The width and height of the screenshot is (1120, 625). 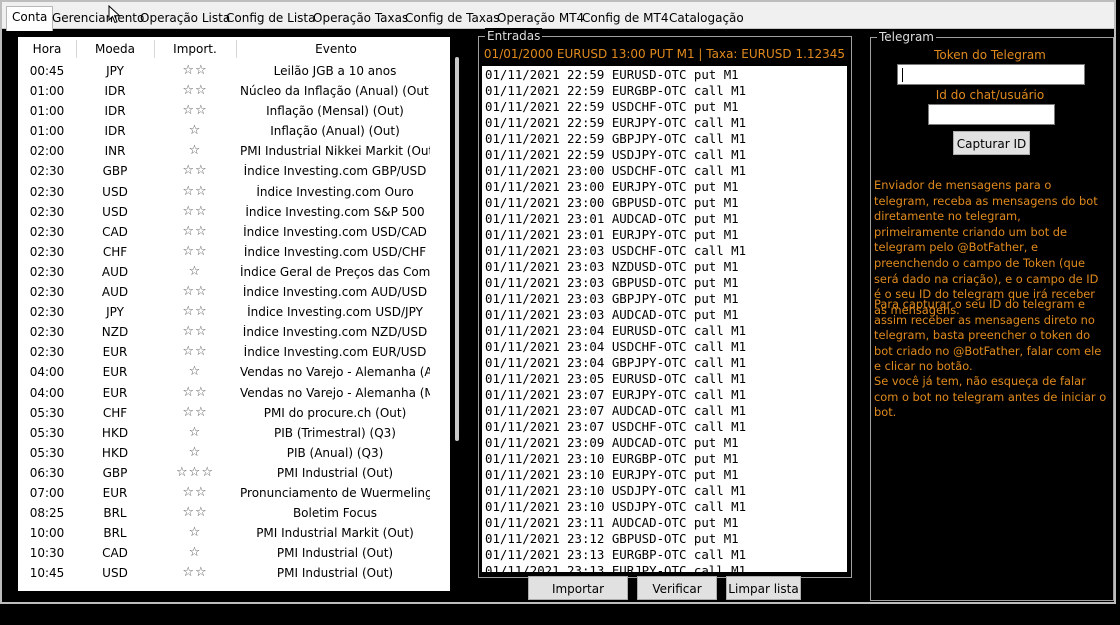 What do you see at coordinates (360, 18) in the screenshot?
I see `tab-operacao-taxas: Operação Taxas` at bounding box center [360, 18].